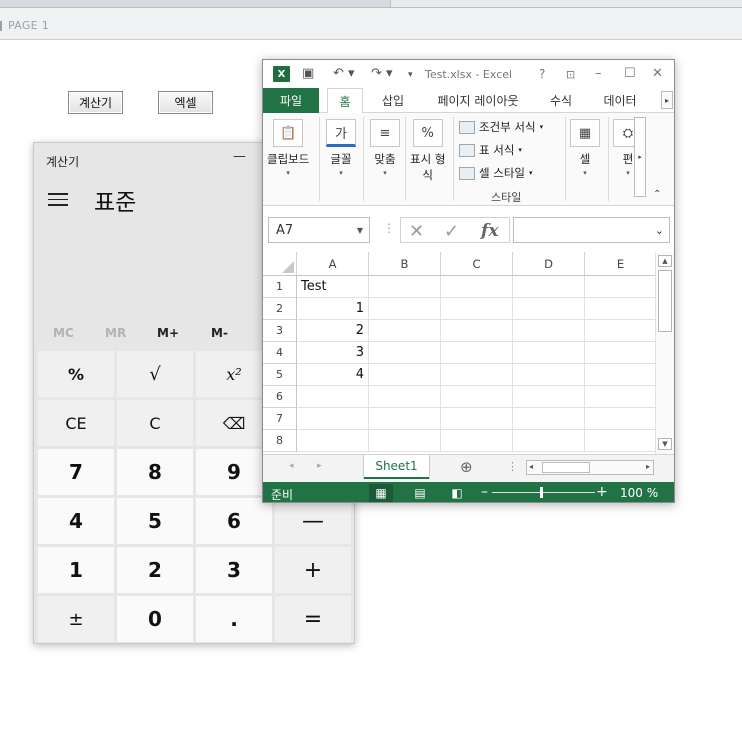  I want to click on select-all-corner, so click(280, 264).